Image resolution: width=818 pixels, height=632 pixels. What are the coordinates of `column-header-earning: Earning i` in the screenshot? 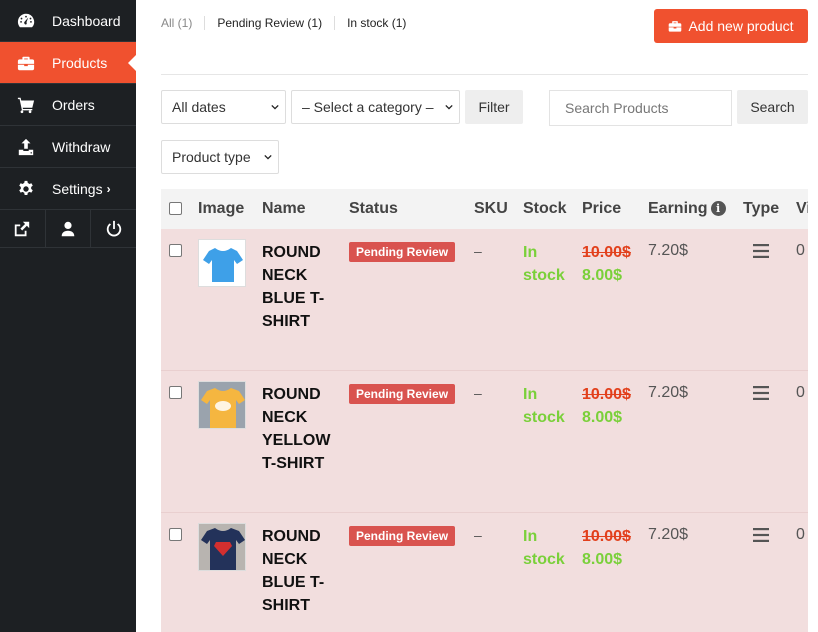 It's located at (687, 209).